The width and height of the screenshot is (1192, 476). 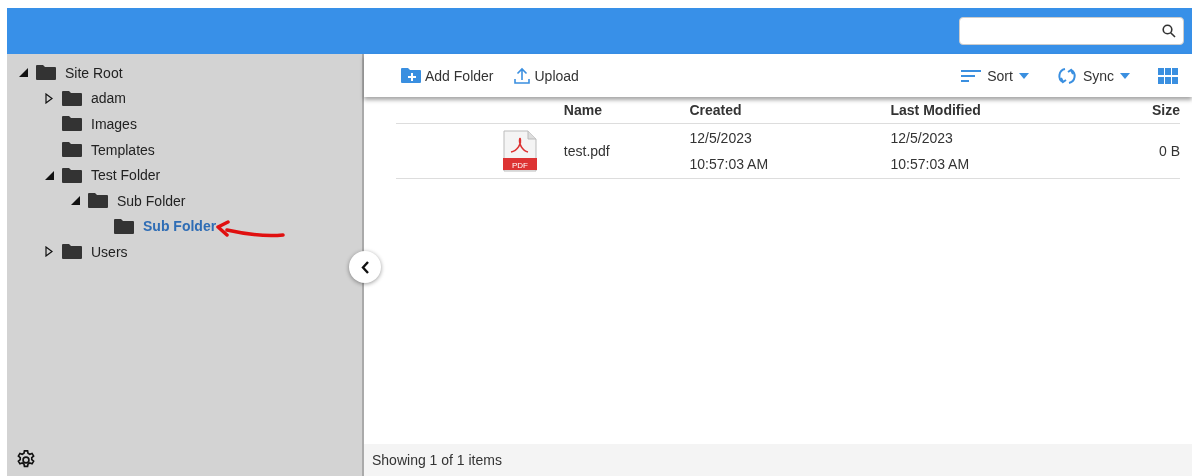 What do you see at coordinates (411, 75) in the screenshot?
I see `folder-plus-icon` at bounding box center [411, 75].